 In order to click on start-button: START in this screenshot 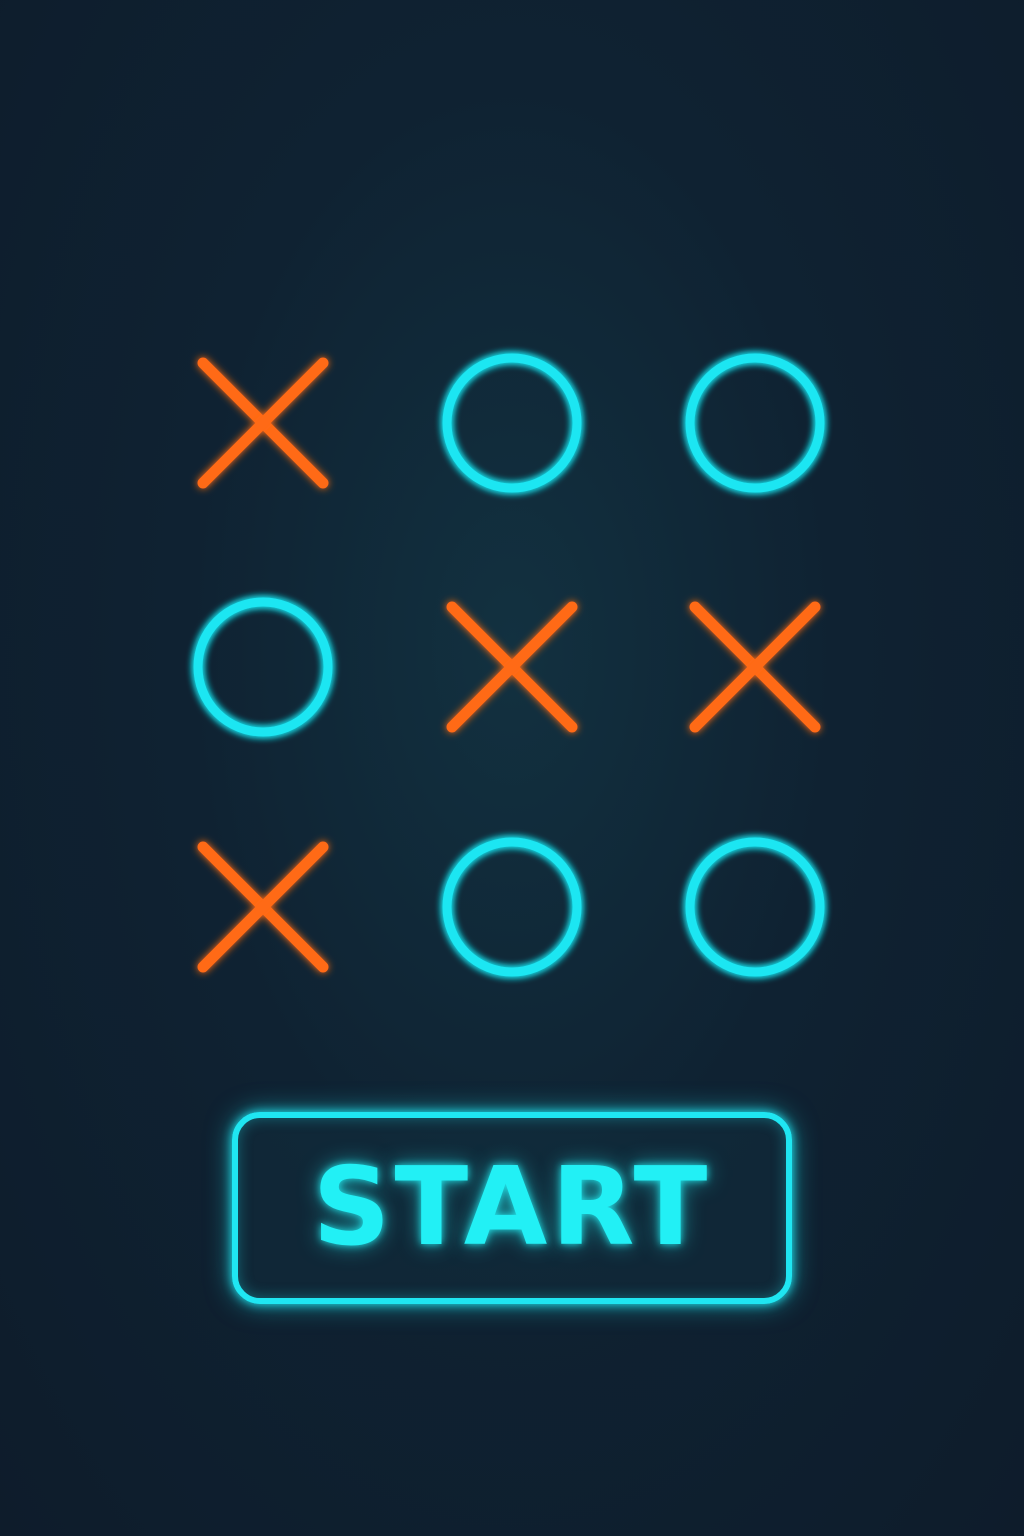, I will do `click(512, 1208)`.